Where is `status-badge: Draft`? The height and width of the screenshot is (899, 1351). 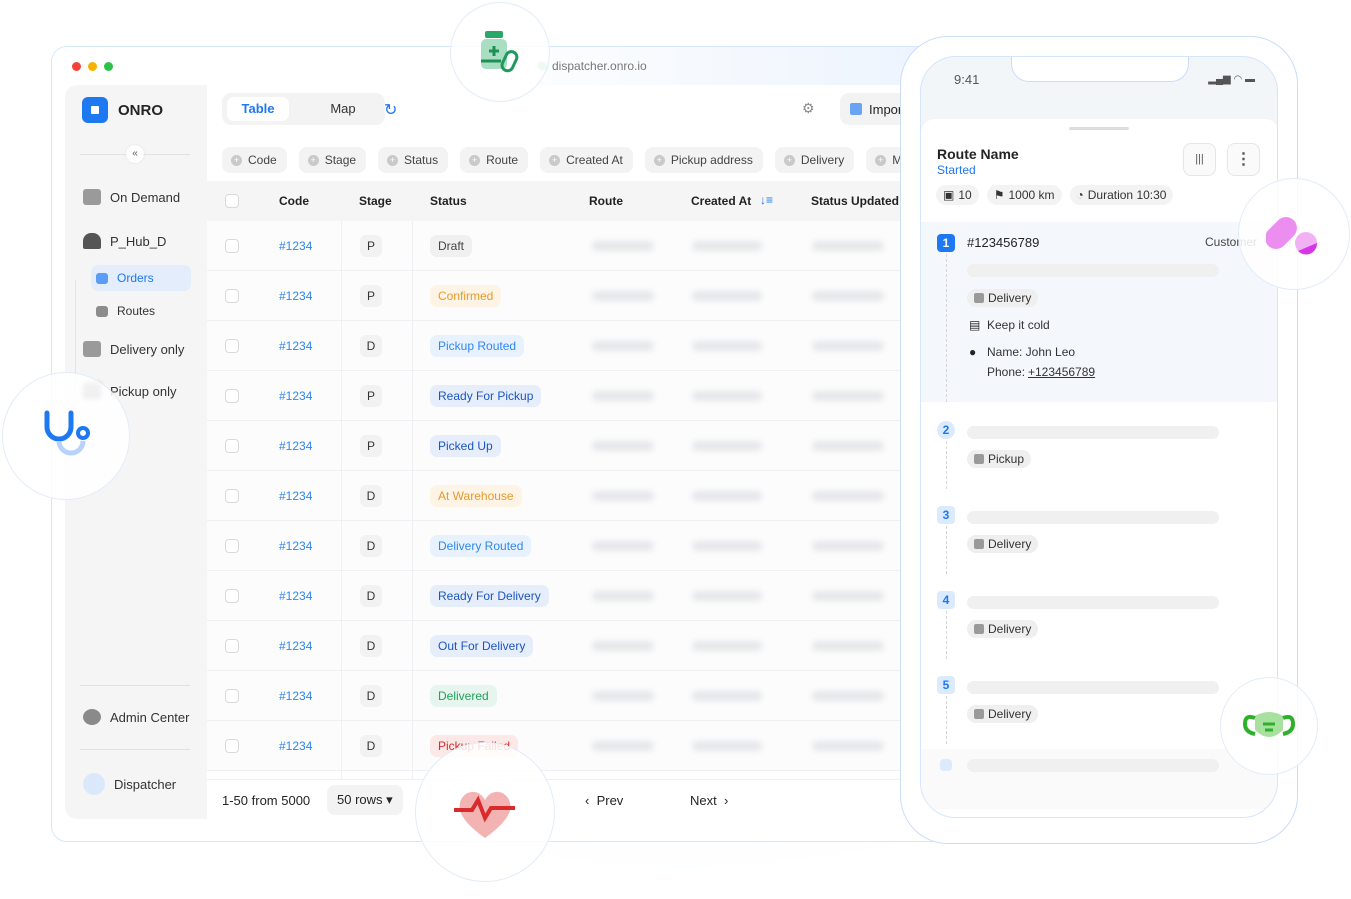
status-badge: Draft is located at coordinates (451, 246).